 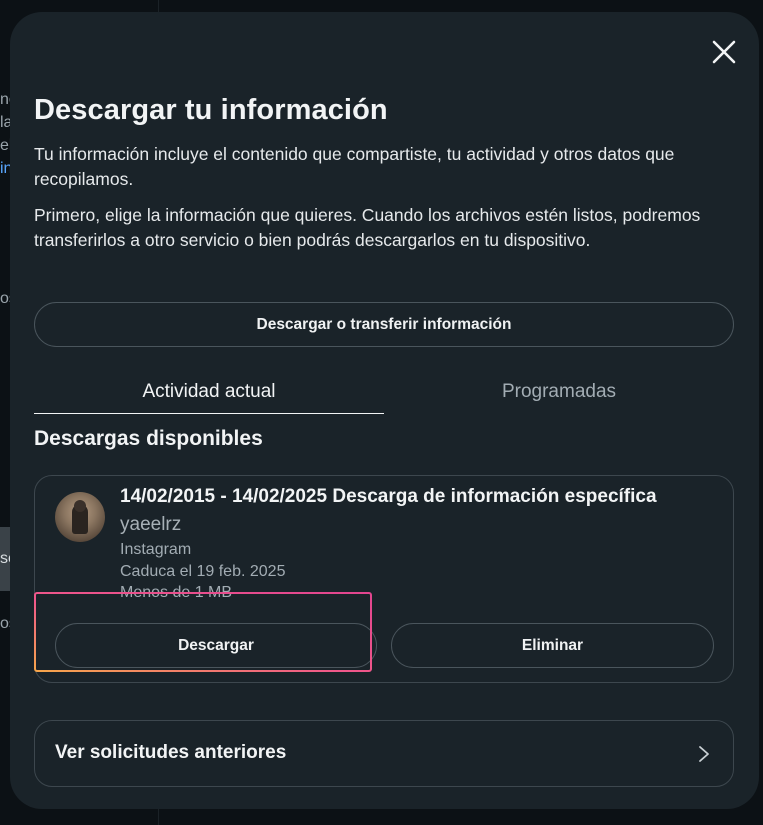 What do you see at coordinates (148, 438) in the screenshot?
I see `available-downloads-heading: Descargas disponibles` at bounding box center [148, 438].